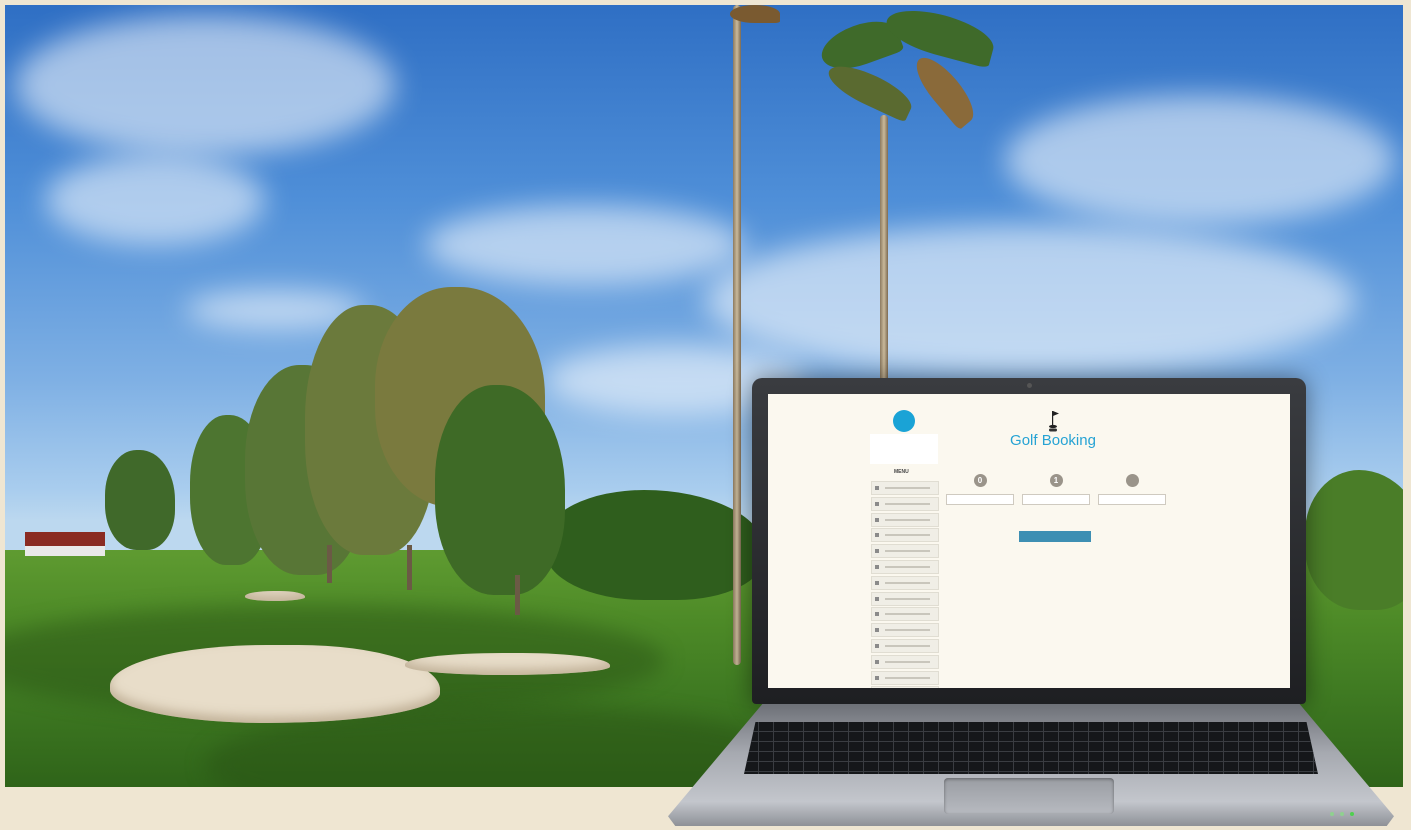 Image resolution: width=1411 pixels, height=830 pixels. I want to click on sidebar-menu, so click(905, 584).